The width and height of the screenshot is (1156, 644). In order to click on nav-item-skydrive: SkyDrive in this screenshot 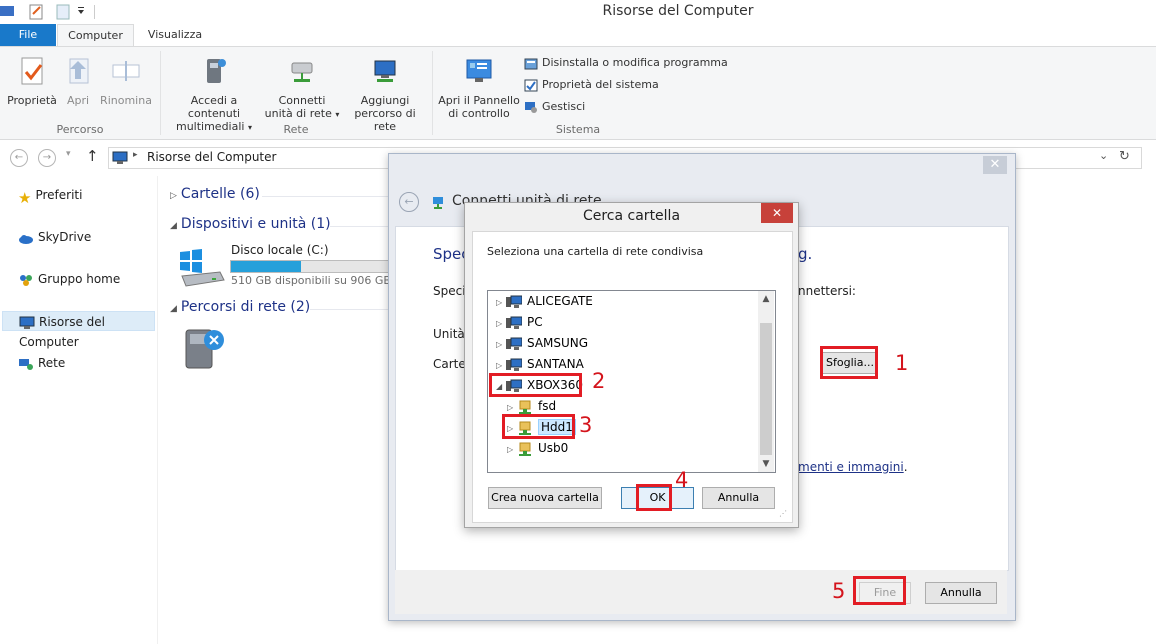, I will do `click(54, 237)`.